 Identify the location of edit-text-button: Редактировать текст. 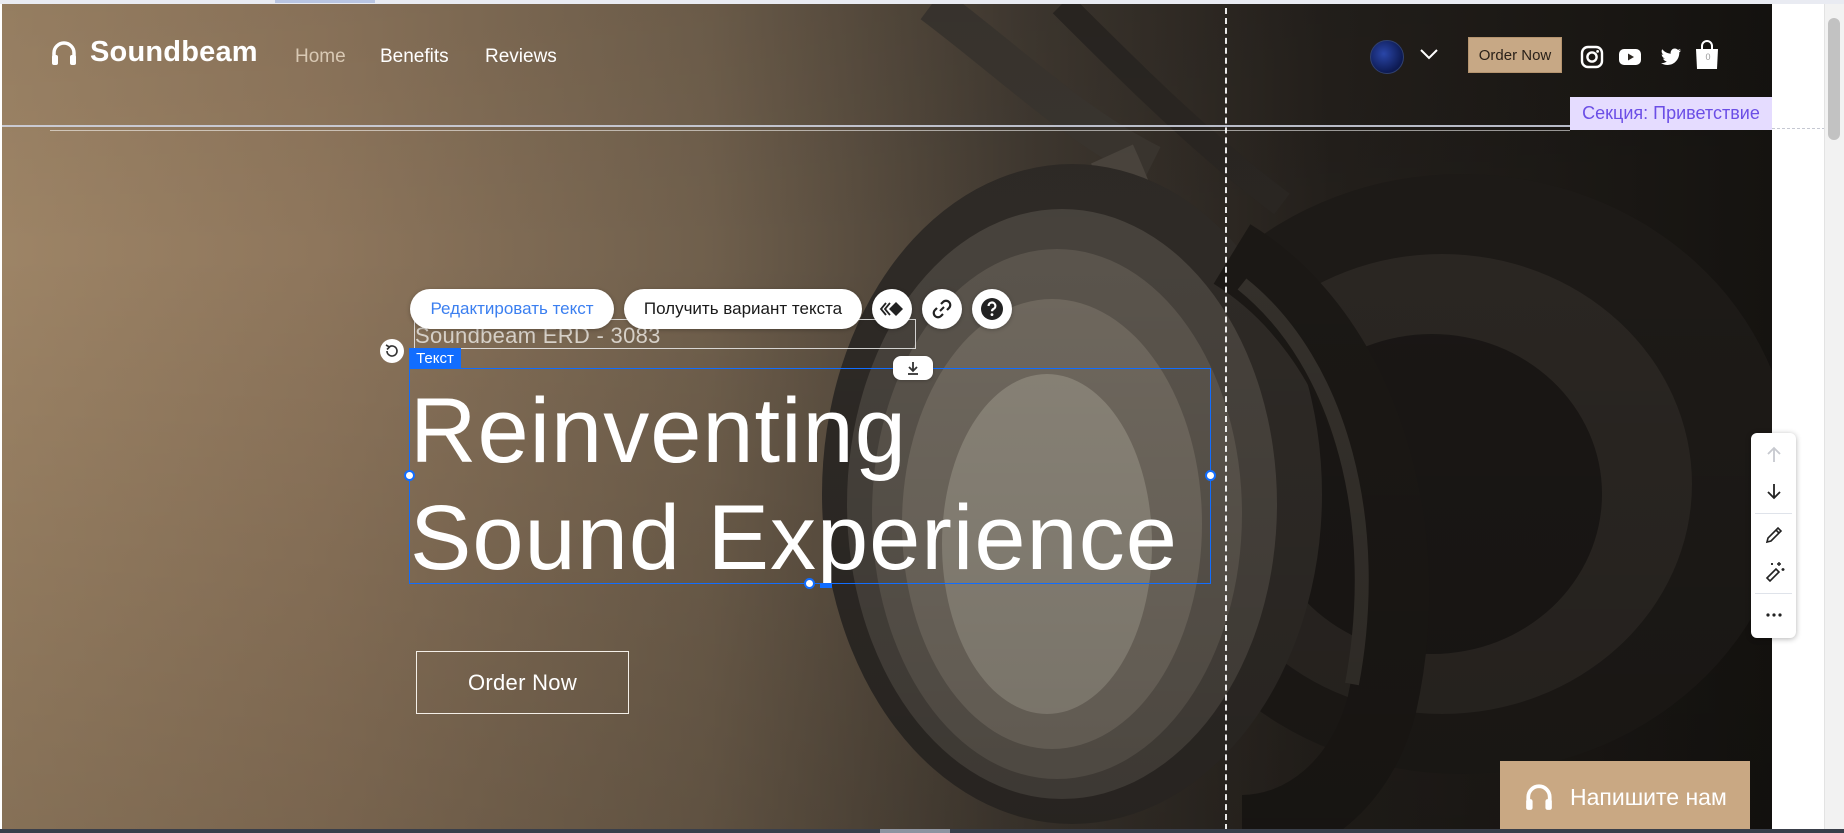
(512, 309).